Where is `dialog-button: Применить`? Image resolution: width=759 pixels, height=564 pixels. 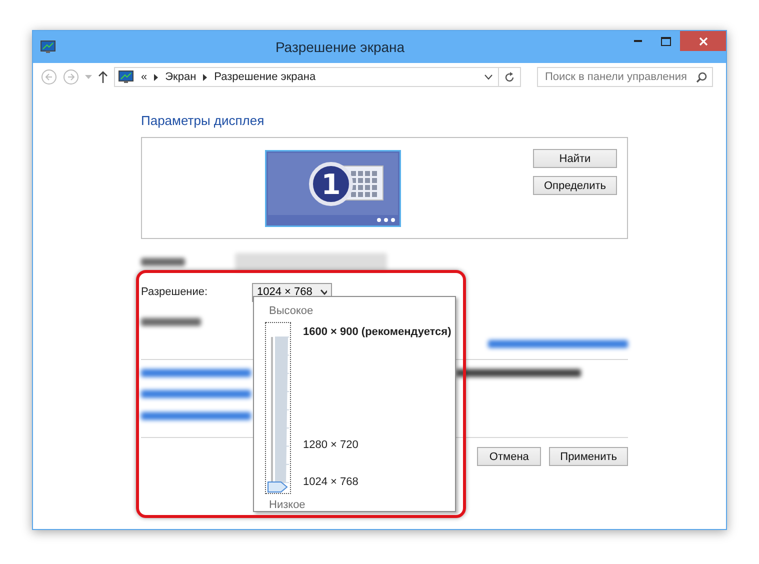
dialog-button: Применить is located at coordinates (588, 456).